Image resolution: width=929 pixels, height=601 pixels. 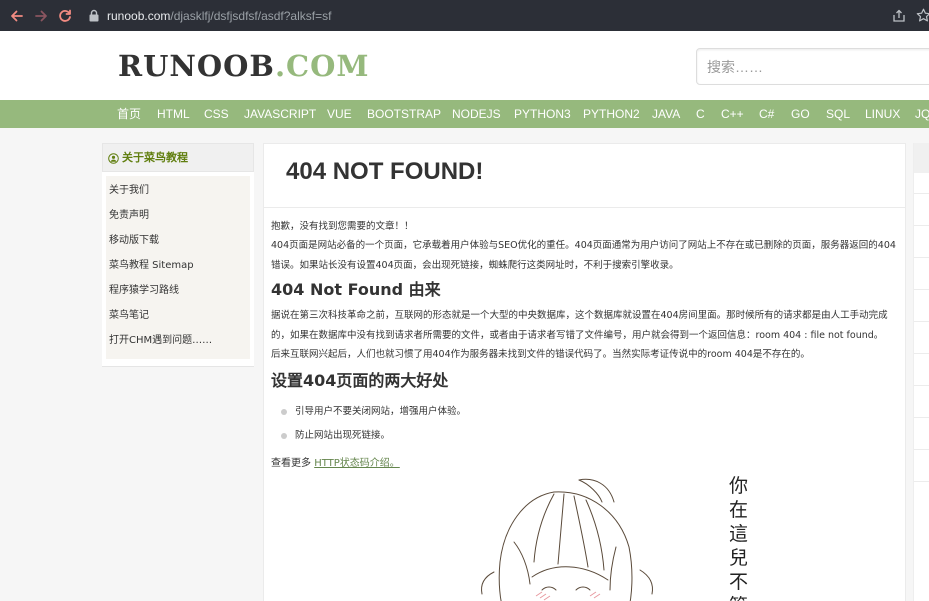 What do you see at coordinates (357, 463) in the screenshot?
I see `http-status-link: HTTP状态码介绍。` at bounding box center [357, 463].